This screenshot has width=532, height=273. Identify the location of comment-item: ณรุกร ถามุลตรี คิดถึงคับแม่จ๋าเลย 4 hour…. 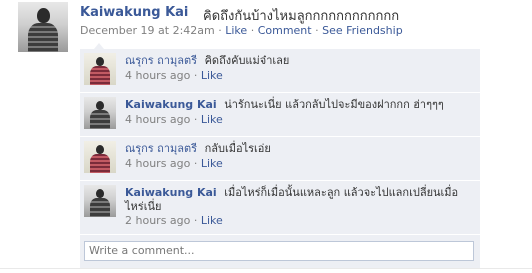
(280, 71).